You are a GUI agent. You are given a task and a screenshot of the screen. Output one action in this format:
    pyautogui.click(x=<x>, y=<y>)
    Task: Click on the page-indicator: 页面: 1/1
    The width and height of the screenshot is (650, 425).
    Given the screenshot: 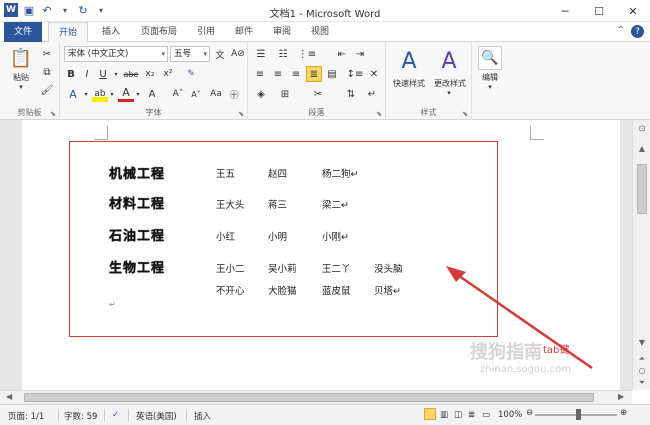 What is the action you would take?
    pyautogui.click(x=26, y=416)
    